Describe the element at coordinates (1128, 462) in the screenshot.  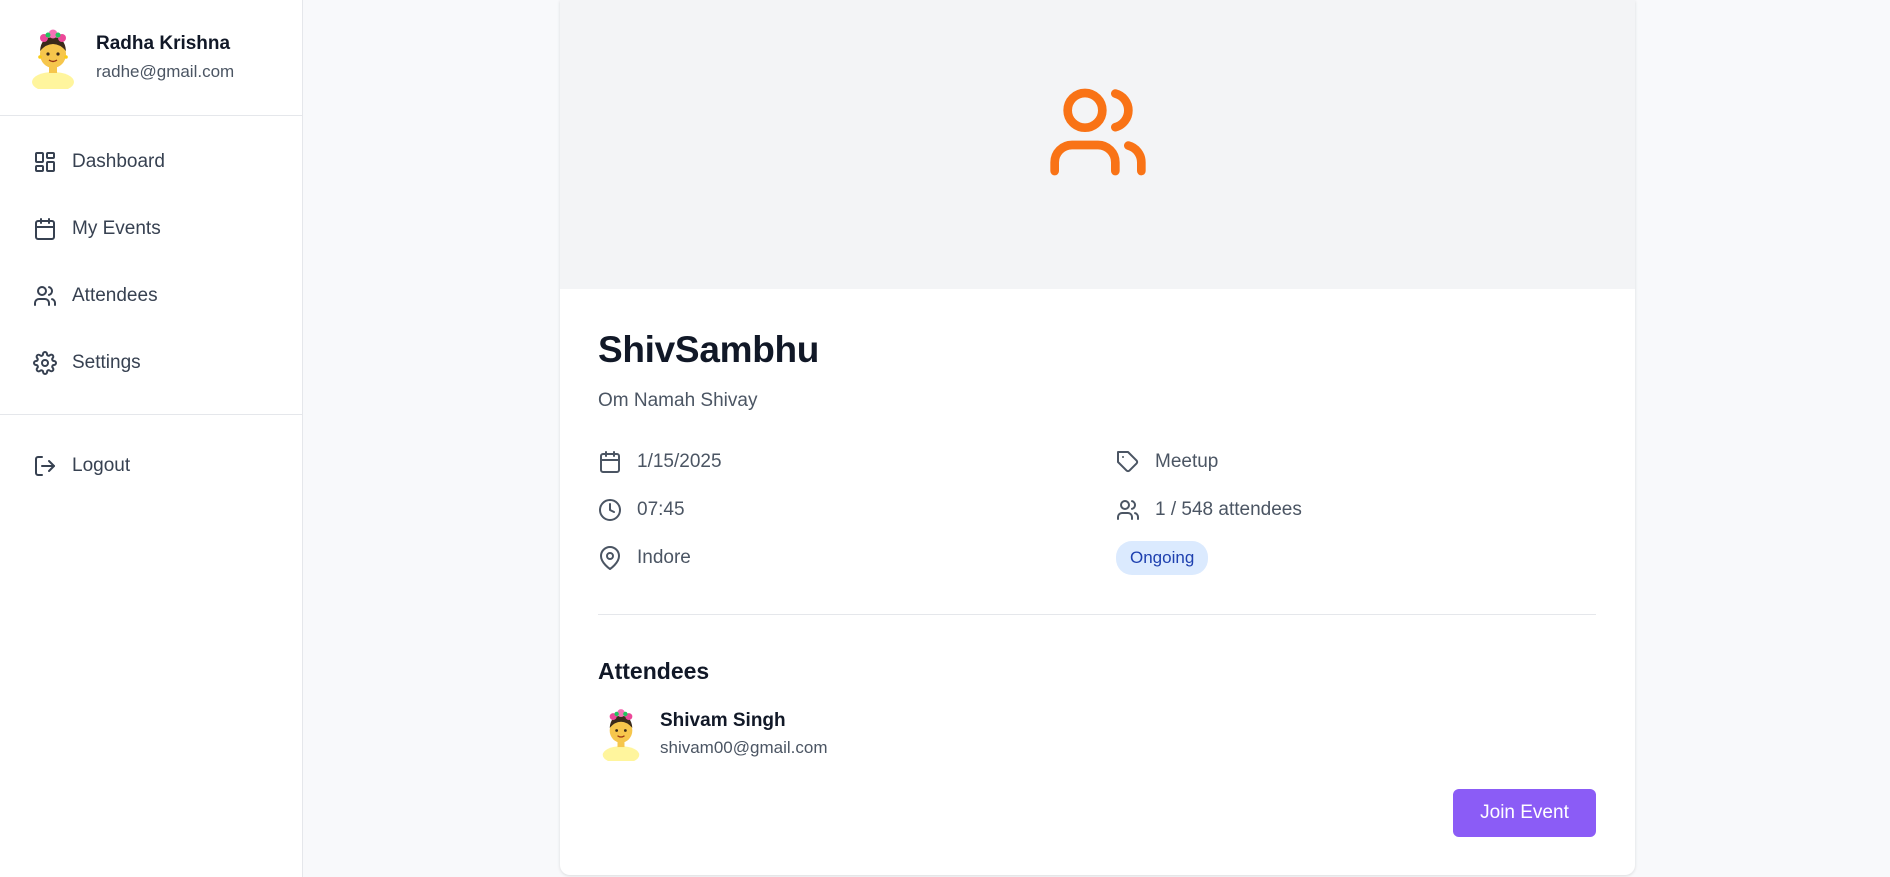
I see `tag-icon` at that location.